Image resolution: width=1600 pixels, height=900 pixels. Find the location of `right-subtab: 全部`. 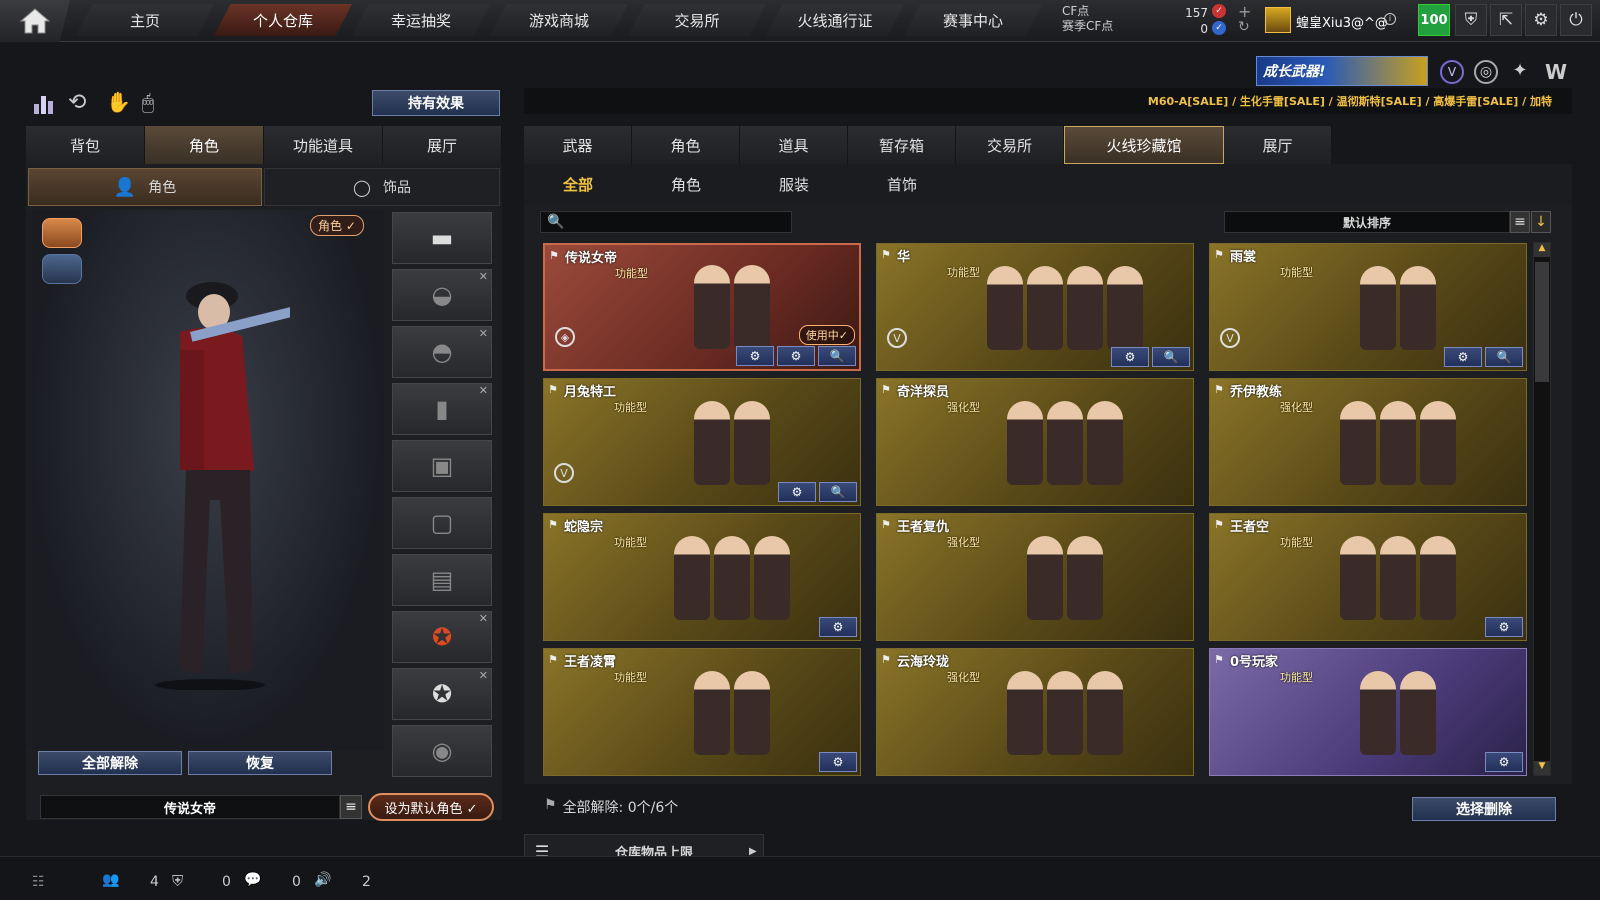

right-subtab: 全部 is located at coordinates (578, 184).